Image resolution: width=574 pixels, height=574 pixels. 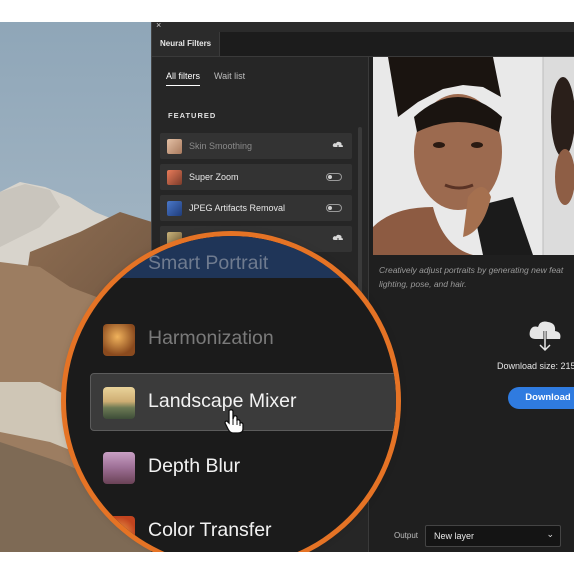 What do you see at coordinates (174, 146) in the screenshot?
I see `skin-smoothing-thumbnail` at bounding box center [174, 146].